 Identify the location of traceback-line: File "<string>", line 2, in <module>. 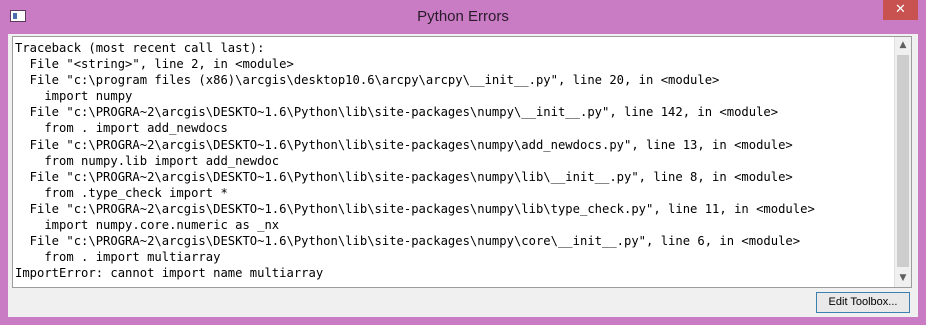
(161, 64).